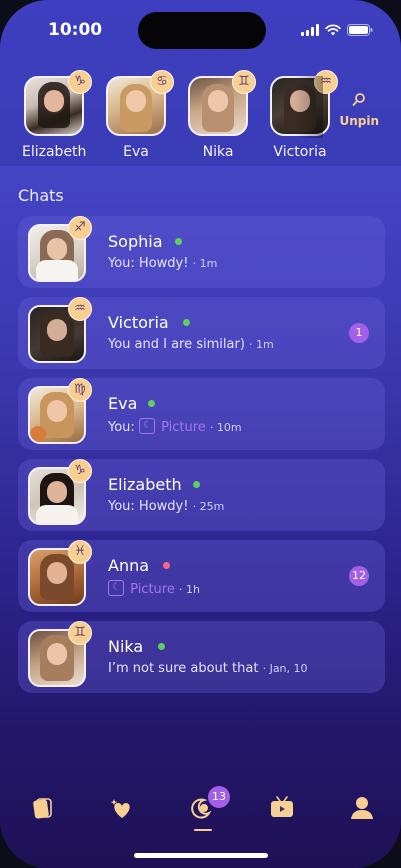 Image resolution: width=401 pixels, height=868 pixels. Describe the element at coordinates (310, 30) in the screenshot. I see `cellular-signal-icon` at that location.